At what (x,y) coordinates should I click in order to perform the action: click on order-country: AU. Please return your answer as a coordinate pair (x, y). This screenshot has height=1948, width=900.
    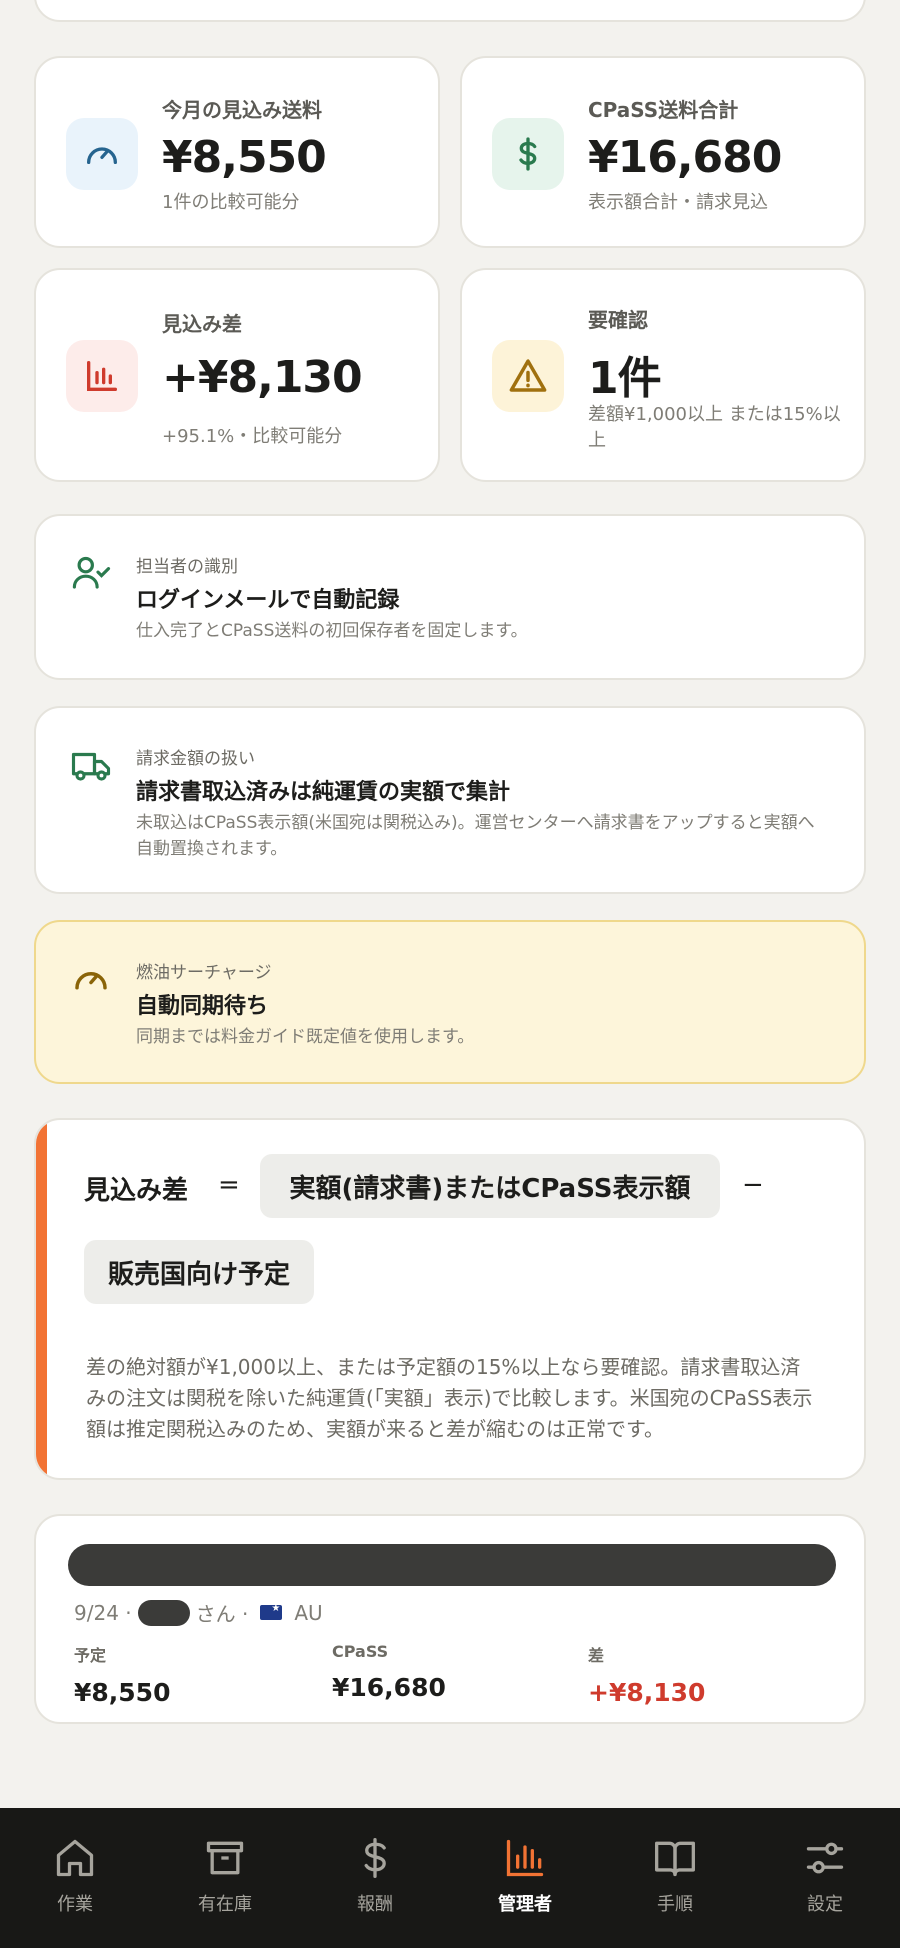
    Looking at the image, I should click on (308, 1612).